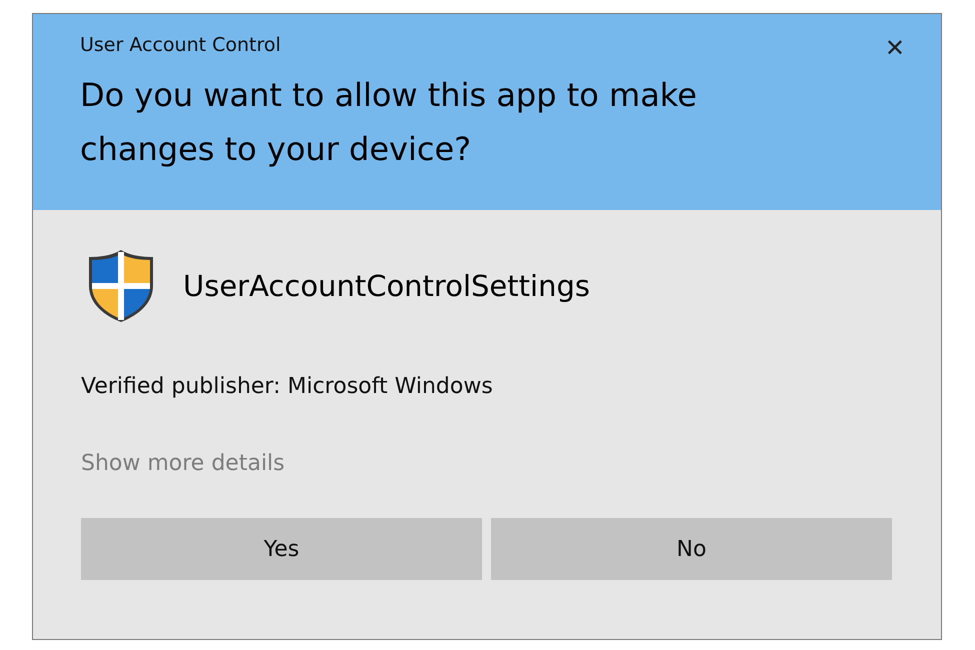  Describe the element at coordinates (180, 45) in the screenshot. I see `window-title: User Account Control` at that location.